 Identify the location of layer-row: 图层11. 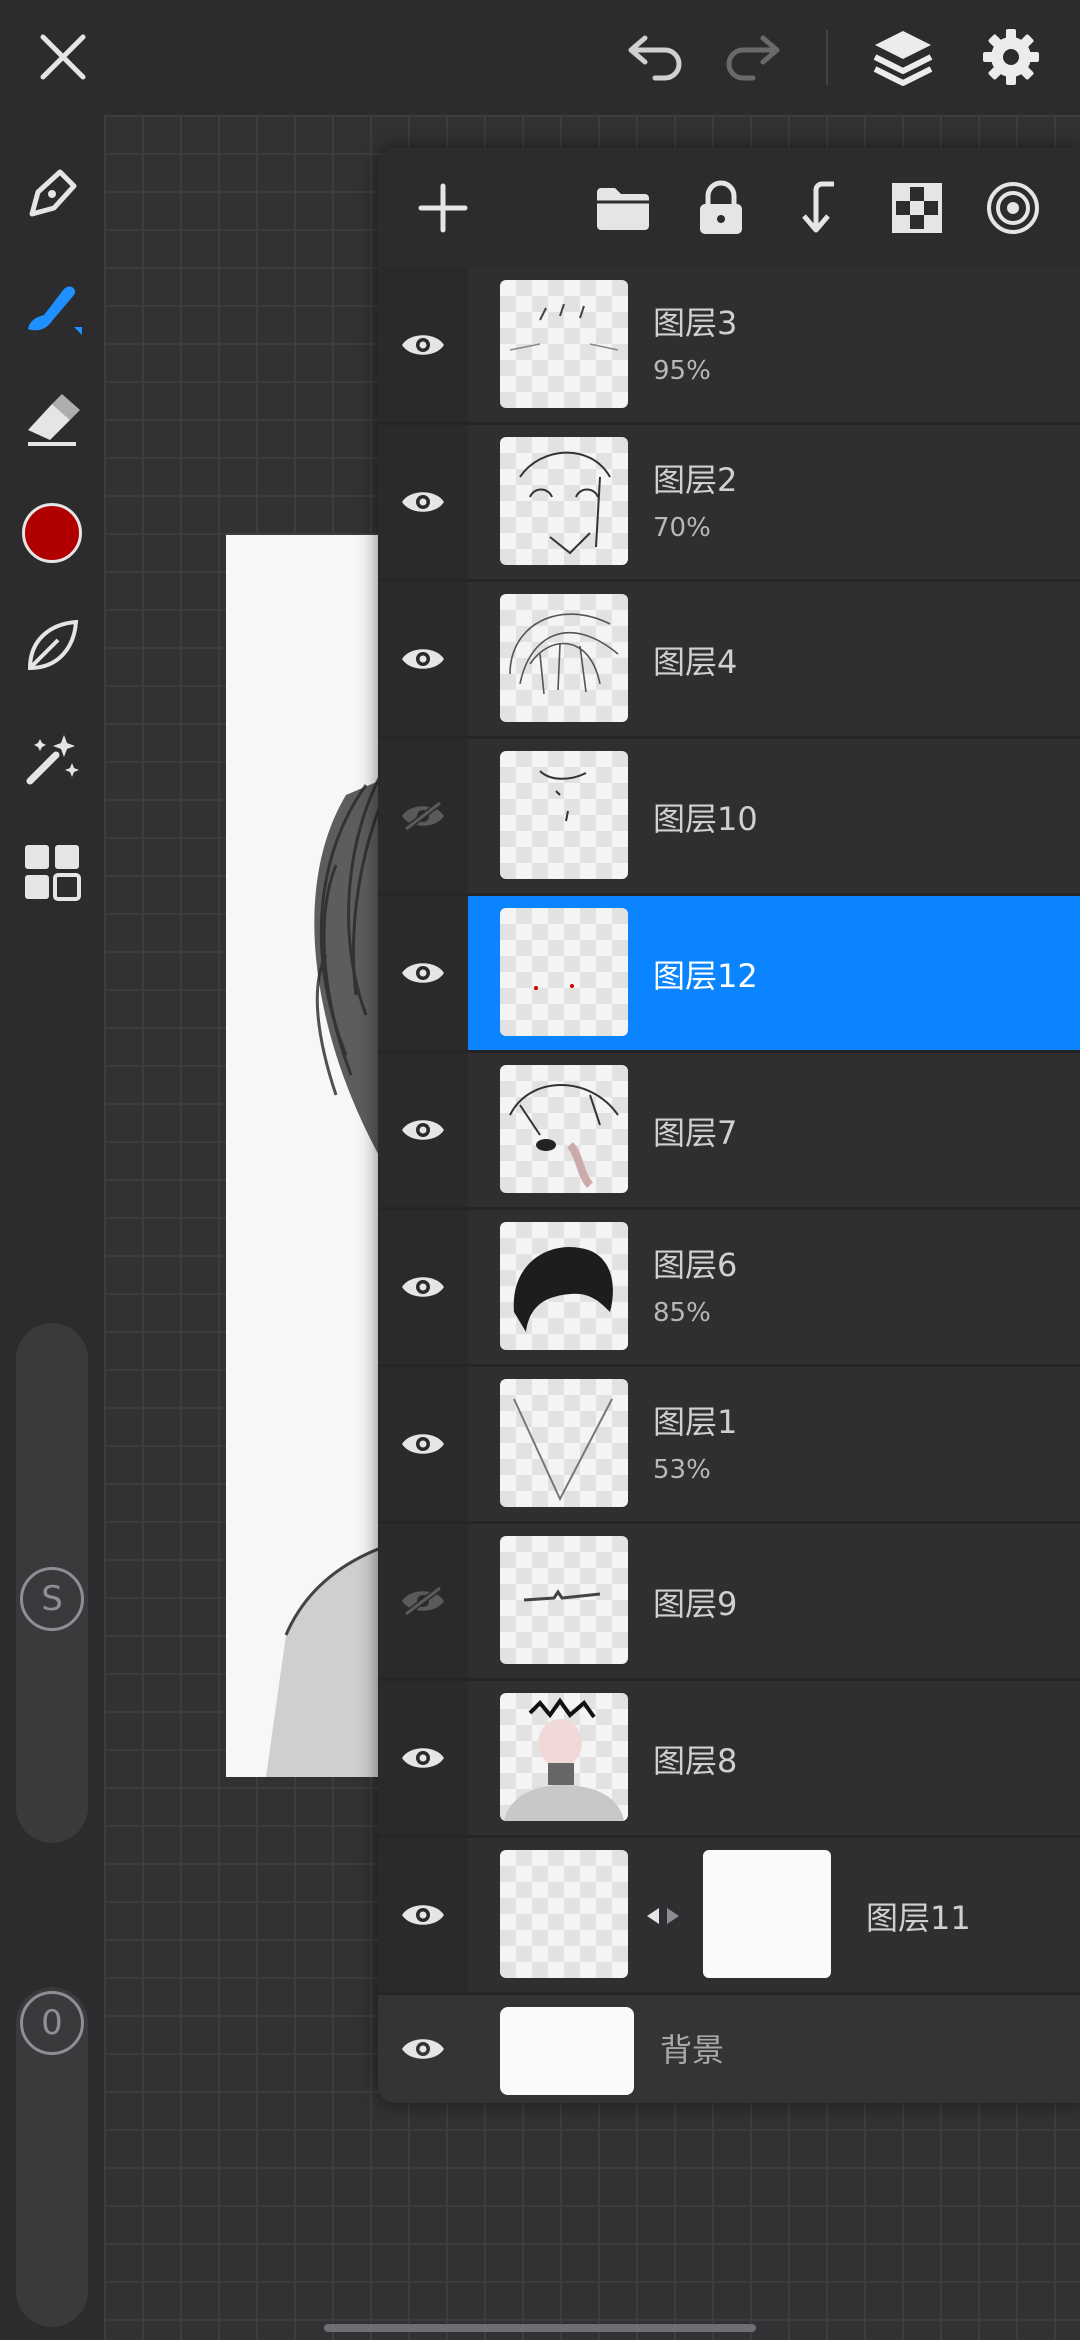
(729, 1916).